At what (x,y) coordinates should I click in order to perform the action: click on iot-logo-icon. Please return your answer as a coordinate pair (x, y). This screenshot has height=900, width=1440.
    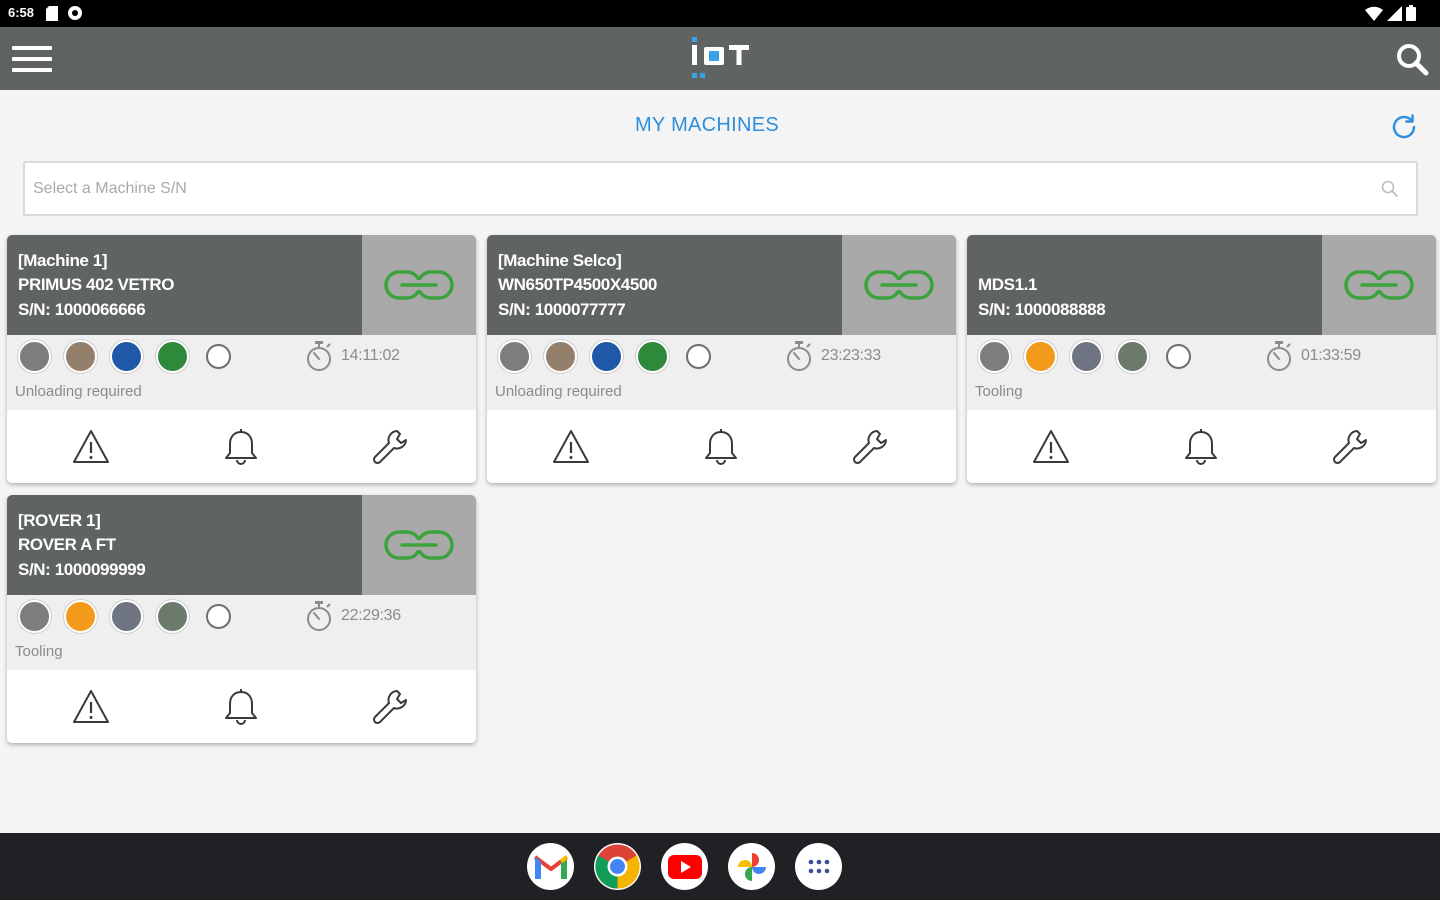
    Looking at the image, I should click on (720, 57).